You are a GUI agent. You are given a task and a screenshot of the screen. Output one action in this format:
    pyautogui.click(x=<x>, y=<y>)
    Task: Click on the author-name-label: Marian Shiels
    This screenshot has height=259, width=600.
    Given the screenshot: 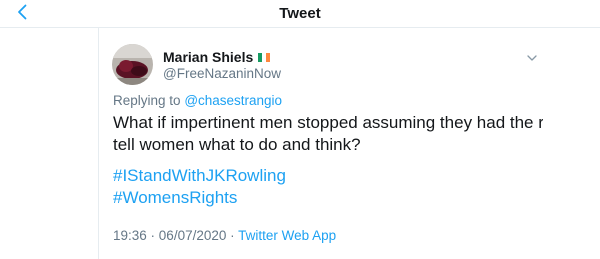 What is the action you would take?
    pyautogui.click(x=208, y=57)
    